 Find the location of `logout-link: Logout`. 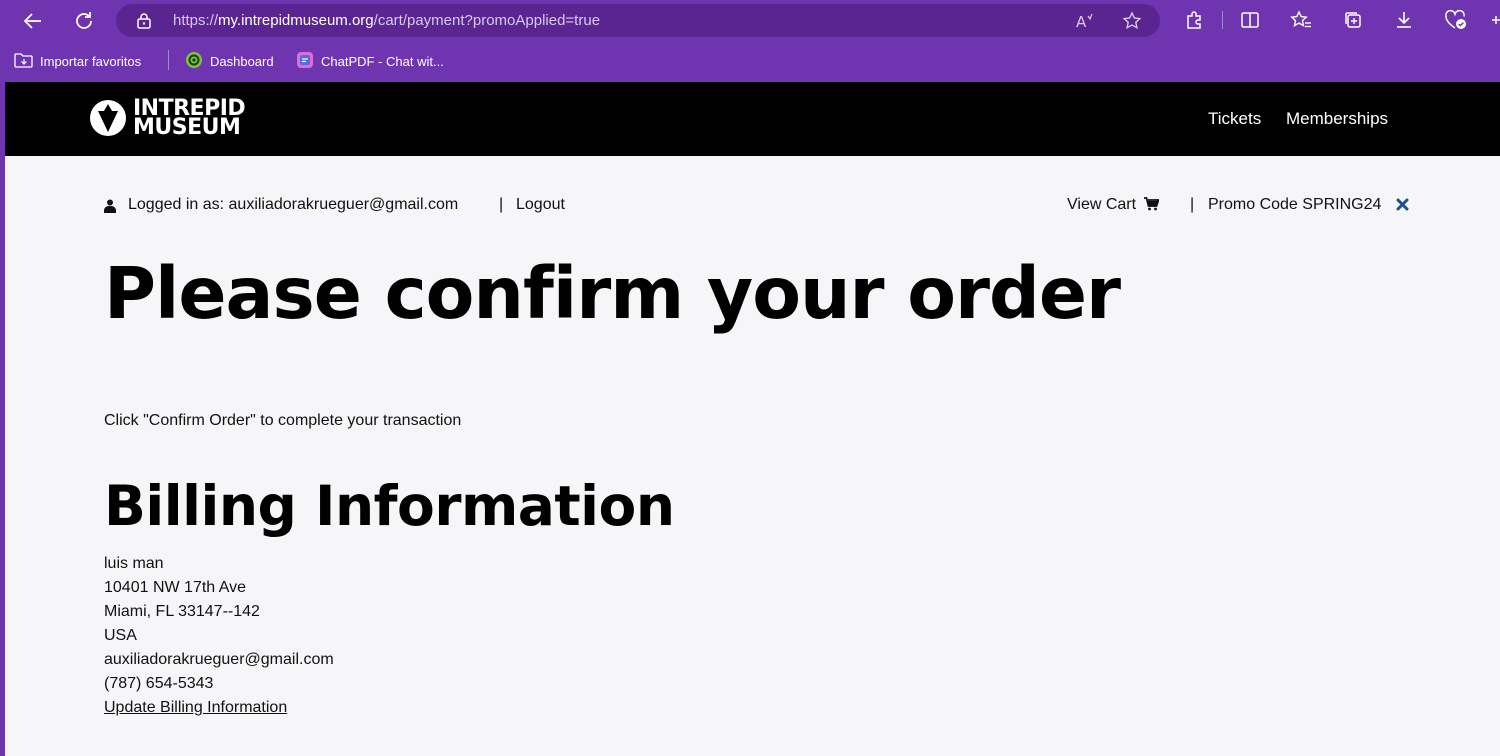

logout-link: Logout is located at coordinates (540, 205).